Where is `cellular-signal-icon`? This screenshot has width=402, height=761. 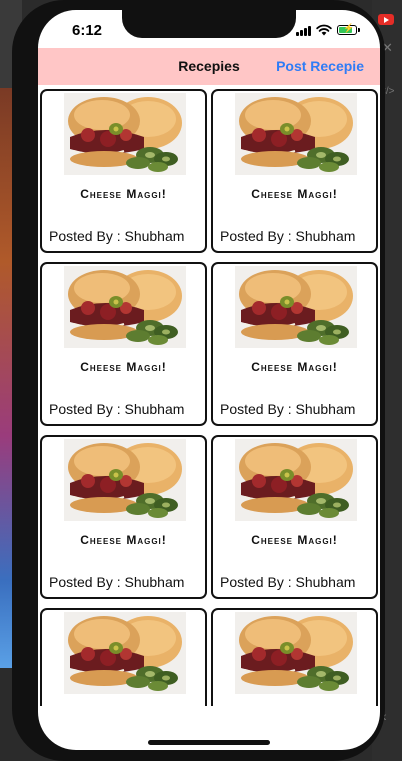 cellular-signal-icon is located at coordinates (303, 30).